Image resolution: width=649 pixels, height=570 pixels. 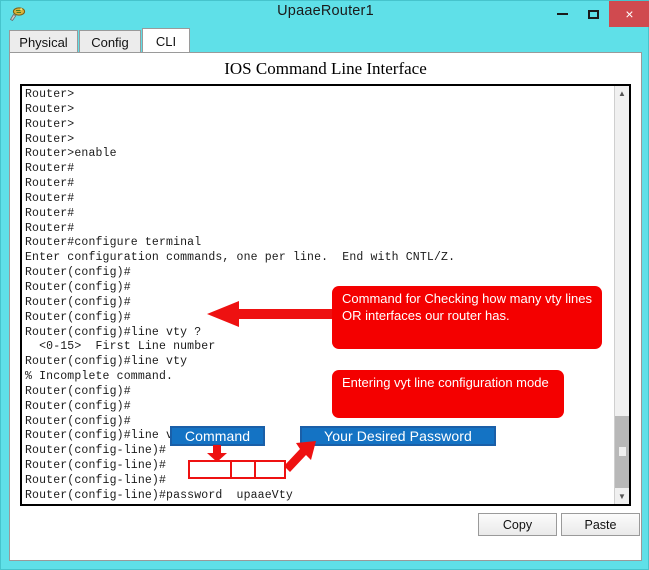 I want to click on tab-config: Config, so click(x=110, y=41).